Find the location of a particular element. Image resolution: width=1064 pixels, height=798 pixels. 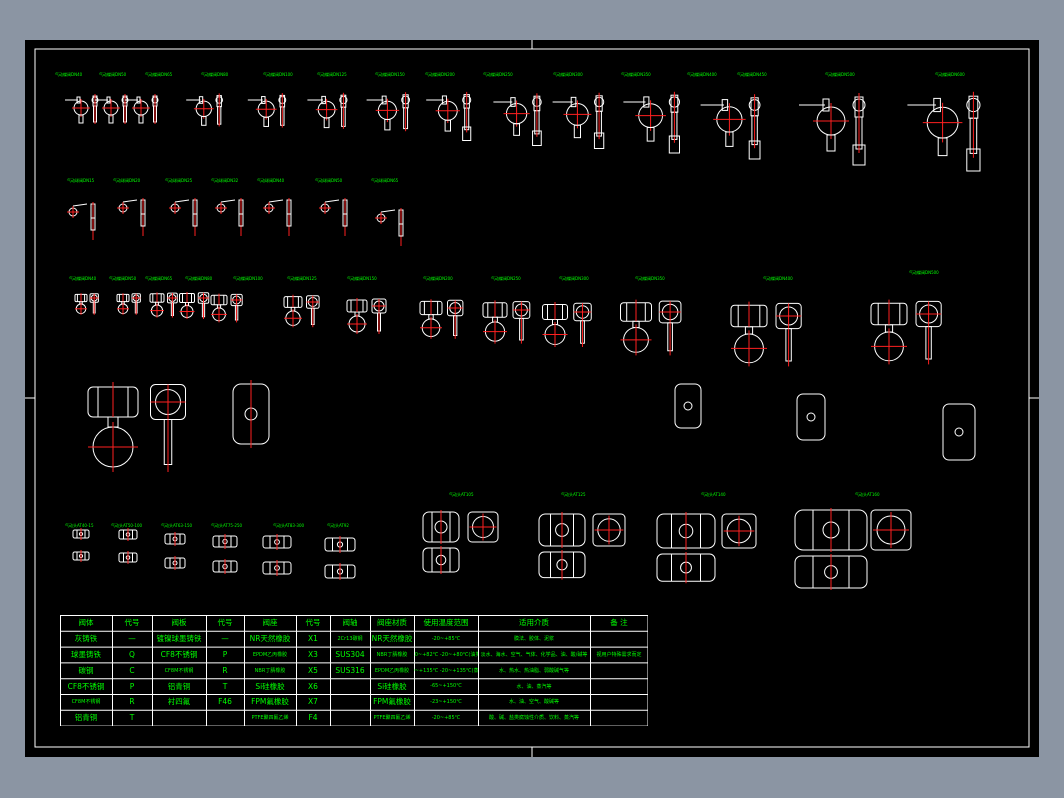

row1-label-13: 气动蝶阀DN500 is located at coordinates (840, 74).